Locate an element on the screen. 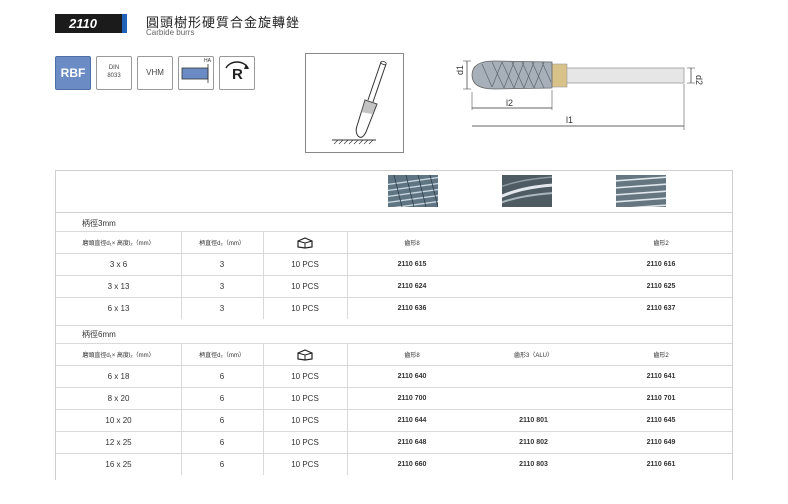  tool-sketch is located at coordinates (354, 103).